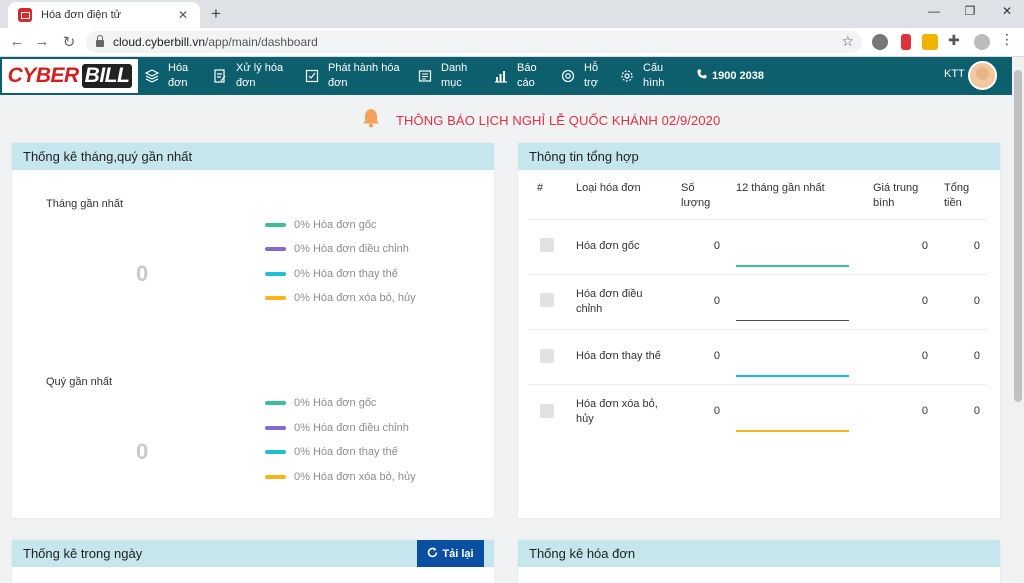 The width and height of the screenshot is (1024, 583). What do you see at coordinates (220, 76) in the screenshot?
I see `document-edit-icon` at bounding box center [220, 76].